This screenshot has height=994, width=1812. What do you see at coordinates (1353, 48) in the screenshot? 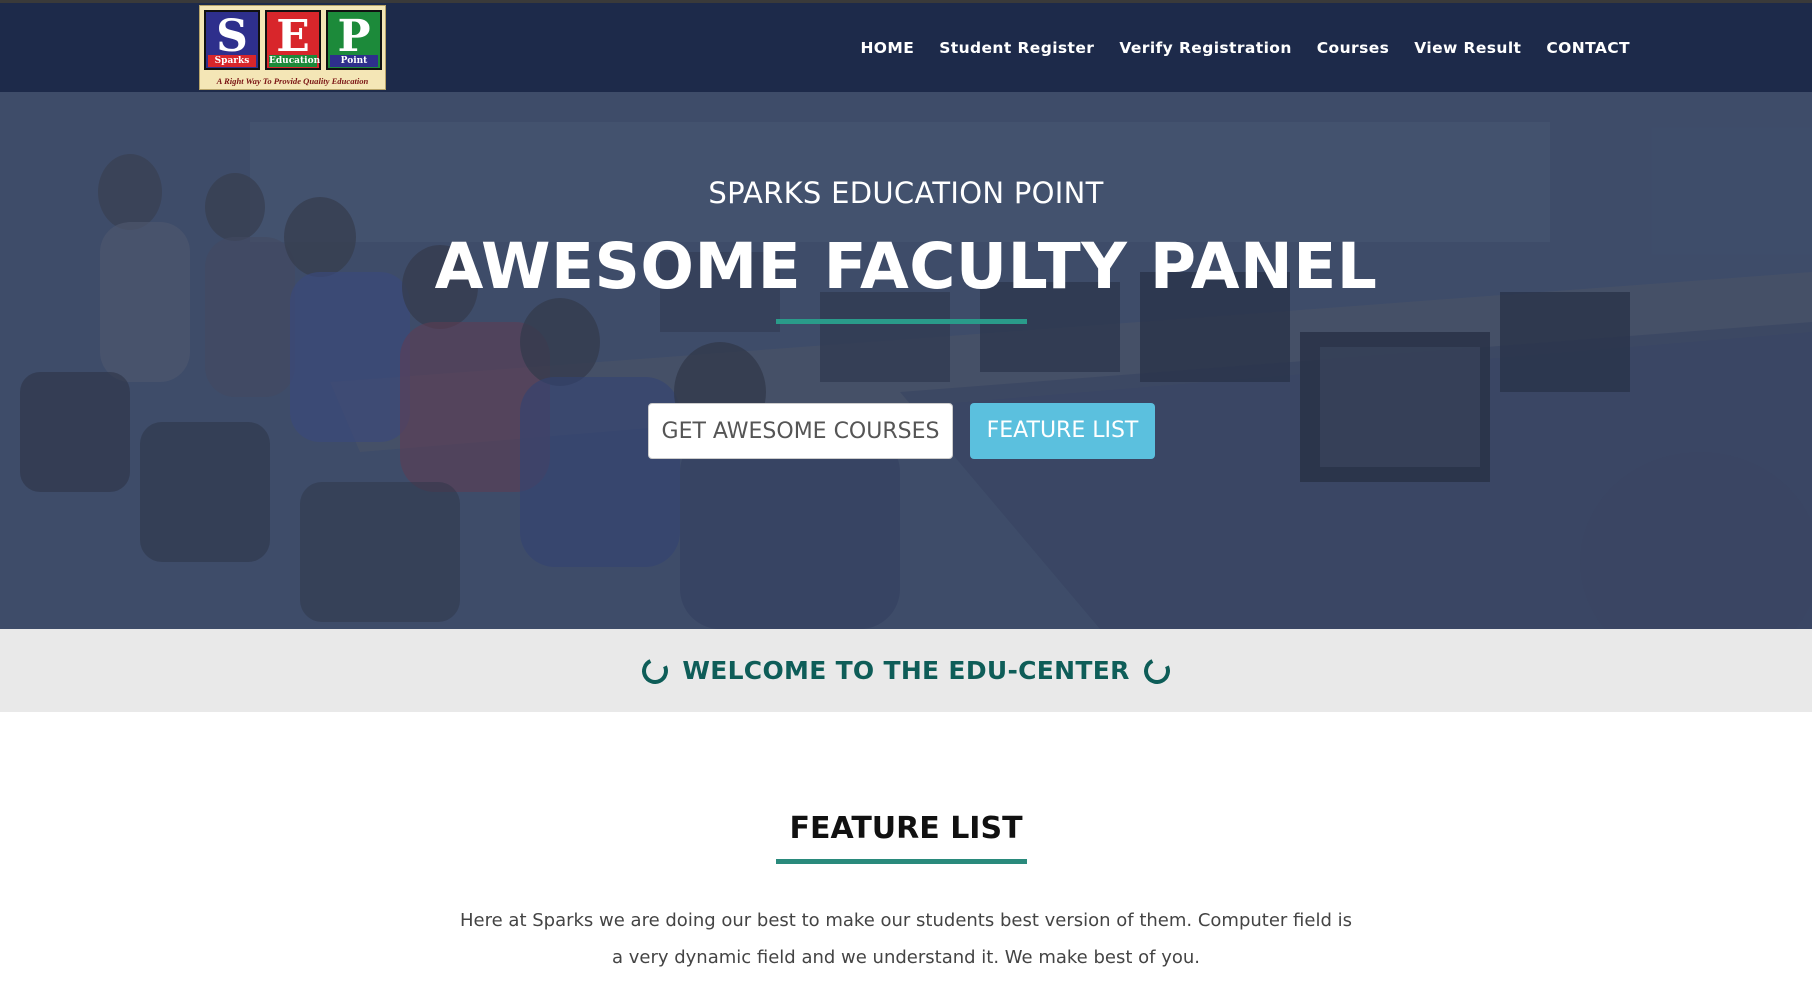
I see `nav-courses: Courses` at bounding box center [1353, 48].